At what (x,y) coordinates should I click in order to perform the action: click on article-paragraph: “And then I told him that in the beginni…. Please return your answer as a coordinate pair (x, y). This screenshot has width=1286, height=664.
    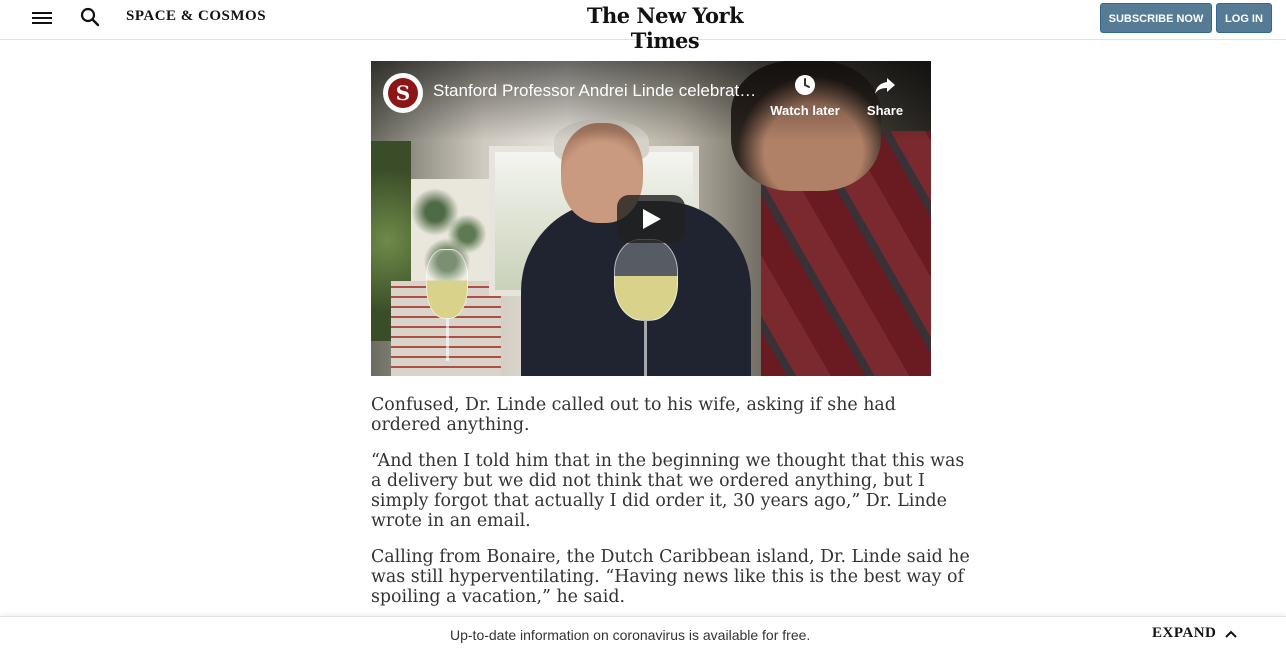
    Looking at the image, I should click on (668, 491).